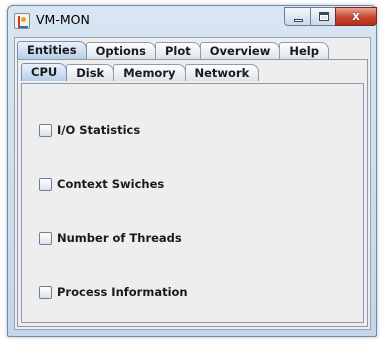  I want to click on close-button: x, so click(356, 16).